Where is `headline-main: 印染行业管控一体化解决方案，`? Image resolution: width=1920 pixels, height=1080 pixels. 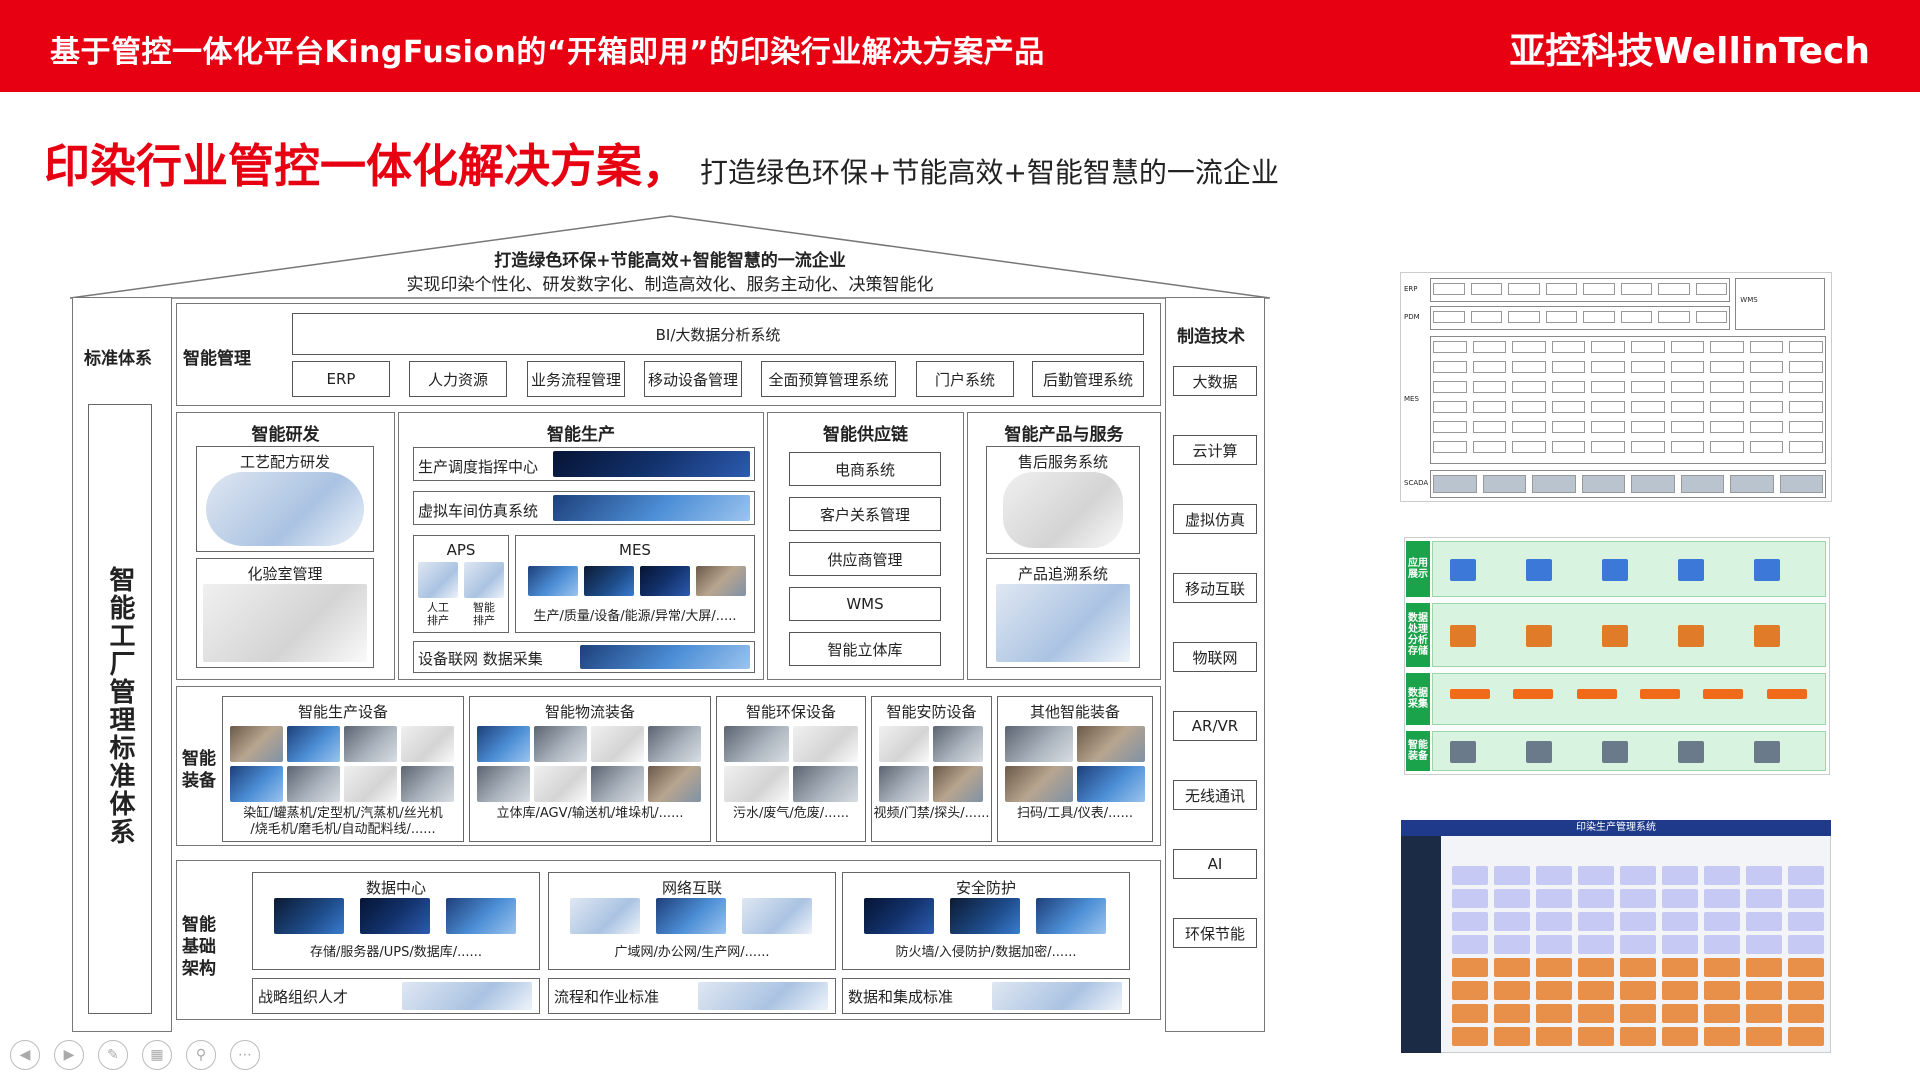 headline-main: 印染行业管控一体化解决方案， is located at coordinates (366, 166).